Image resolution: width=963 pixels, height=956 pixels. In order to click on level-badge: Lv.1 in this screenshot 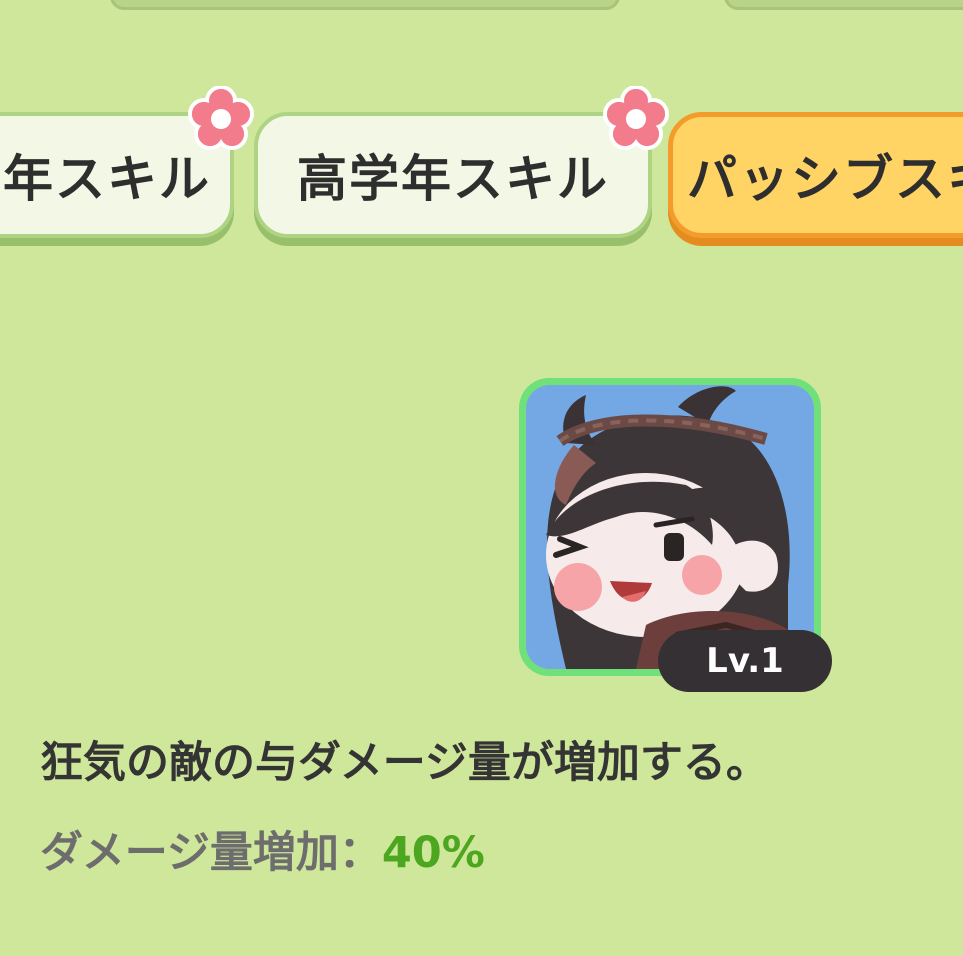, I will do `click(745, 661)`.